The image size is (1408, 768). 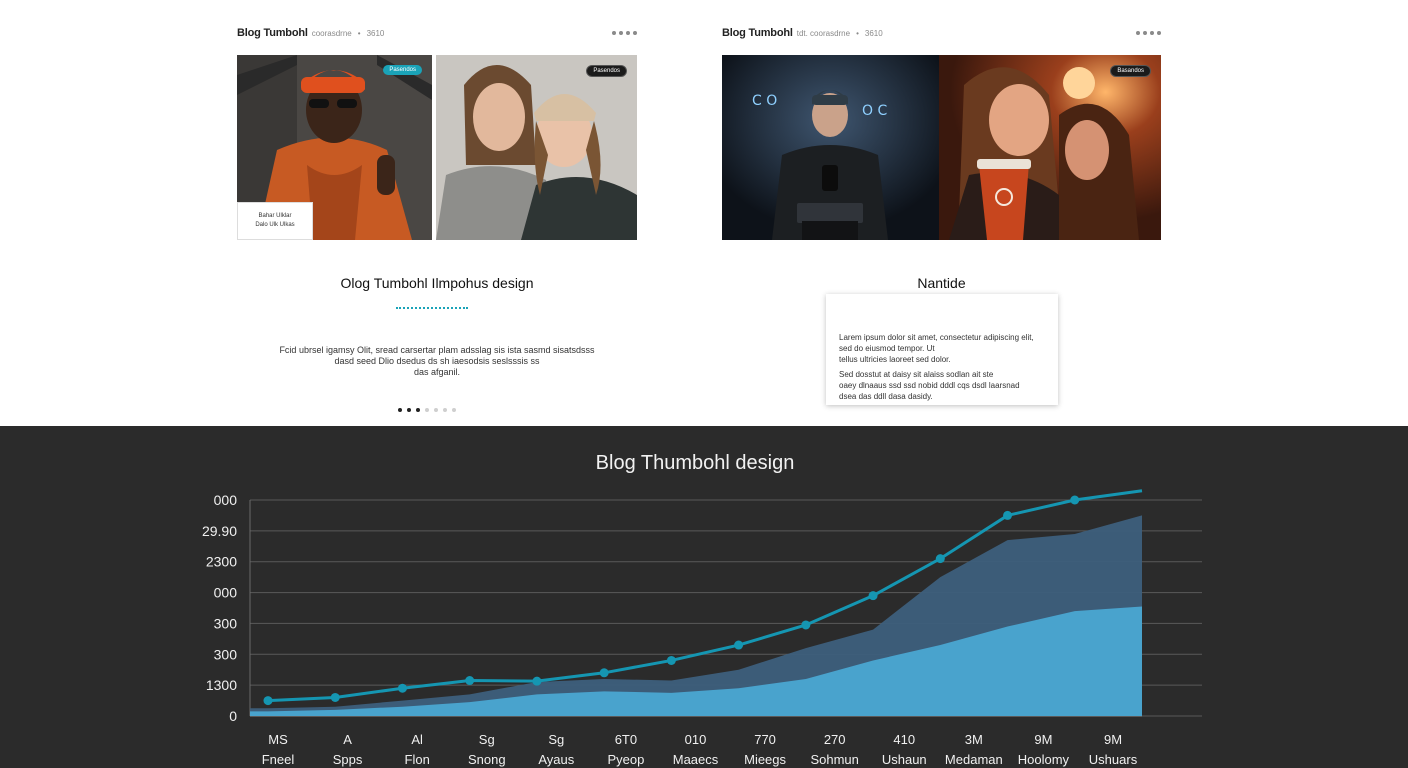 What do you see at coordinates (696, 739) in the screenshot?
I see `x-tick-label: 010` at bounding box center [696, 739].